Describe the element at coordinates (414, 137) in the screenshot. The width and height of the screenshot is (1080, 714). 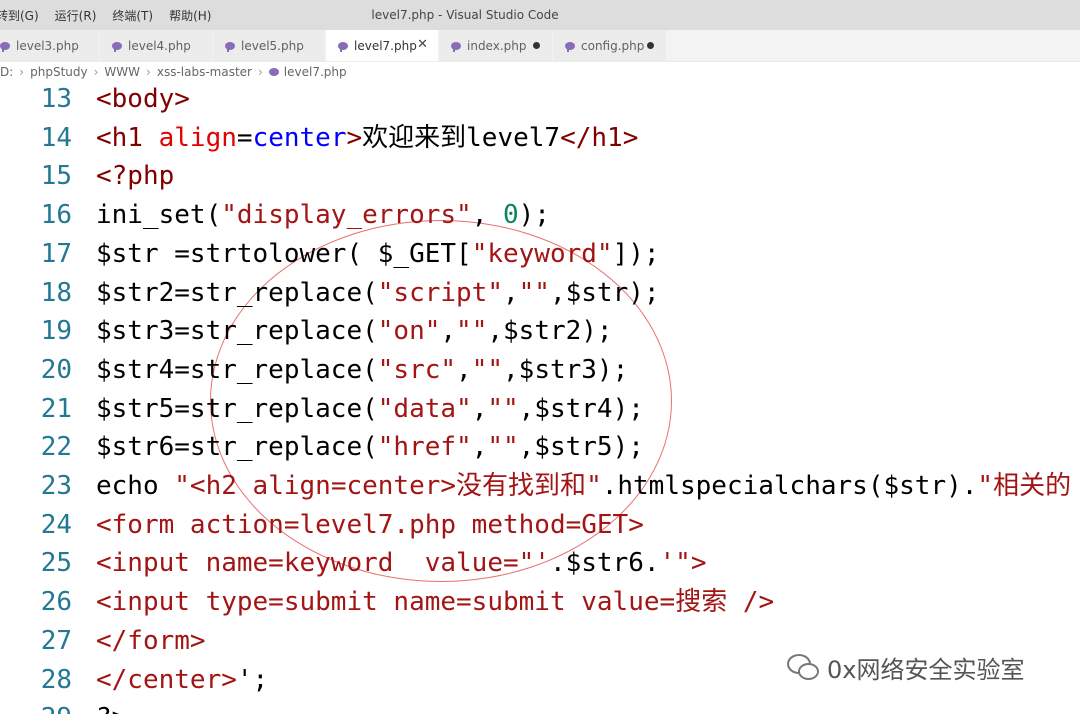
I see `code-token: 欢迎来到` at that location.